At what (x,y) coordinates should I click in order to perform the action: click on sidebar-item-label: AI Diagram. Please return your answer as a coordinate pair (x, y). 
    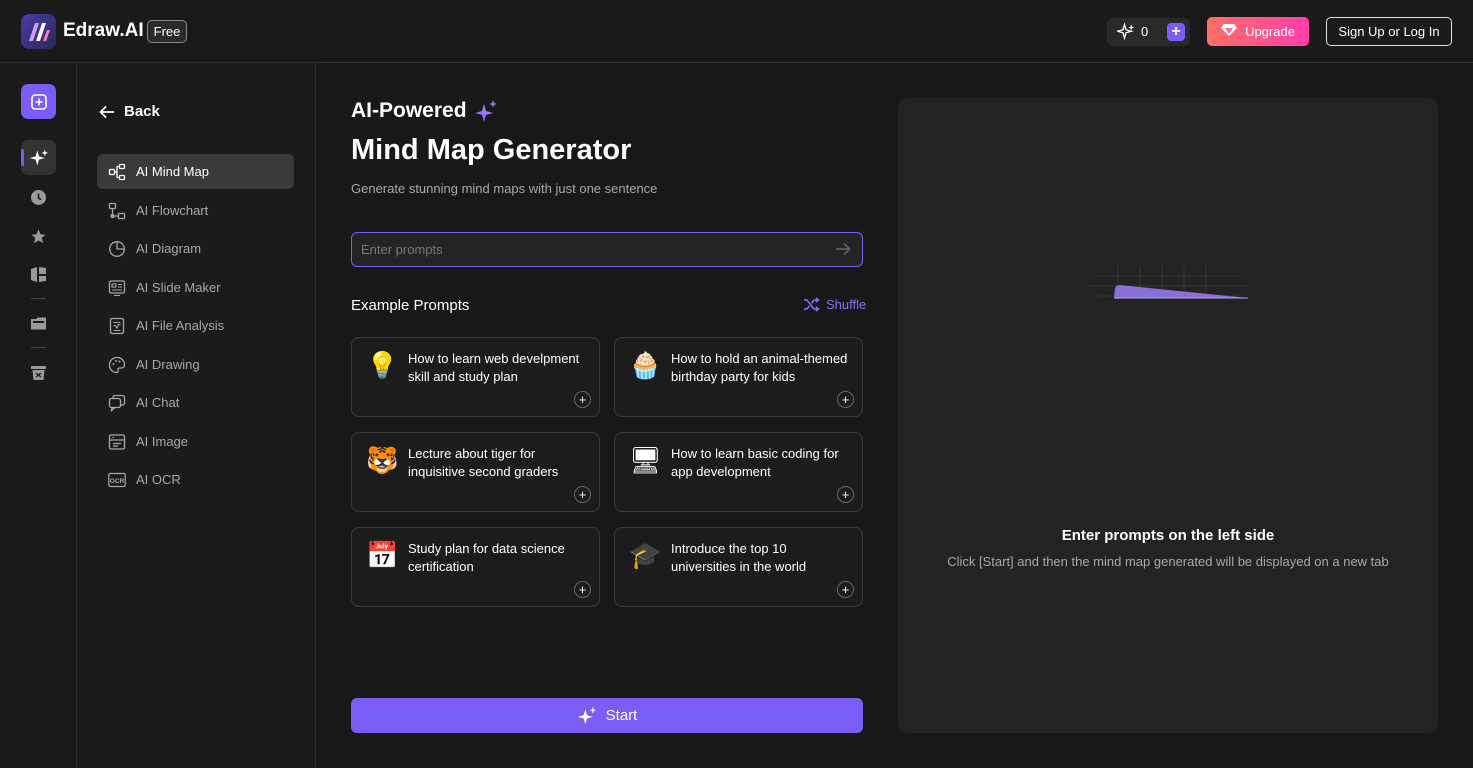
    Looking at the image, I should click on (169, 248).